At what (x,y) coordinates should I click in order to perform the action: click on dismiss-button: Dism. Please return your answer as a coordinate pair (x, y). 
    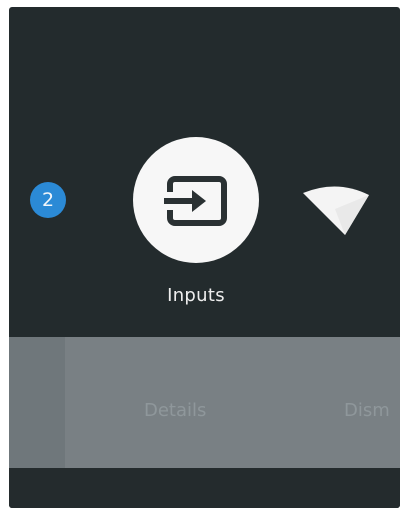
    Looking at the image, I should click on (367, 410).